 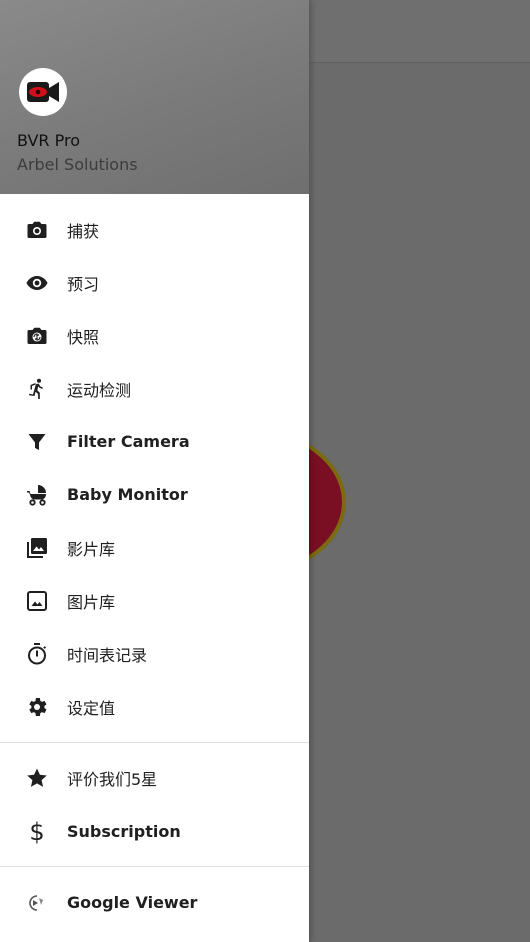 I want to click on menu-item-label: 设定值, so click(x=91, y=708).